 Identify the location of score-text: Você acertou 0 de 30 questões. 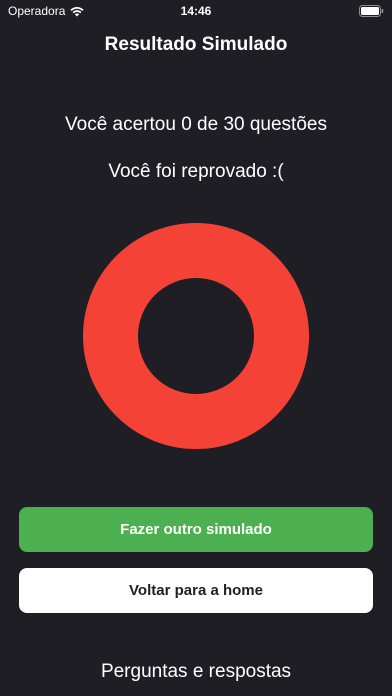
(196, 124).